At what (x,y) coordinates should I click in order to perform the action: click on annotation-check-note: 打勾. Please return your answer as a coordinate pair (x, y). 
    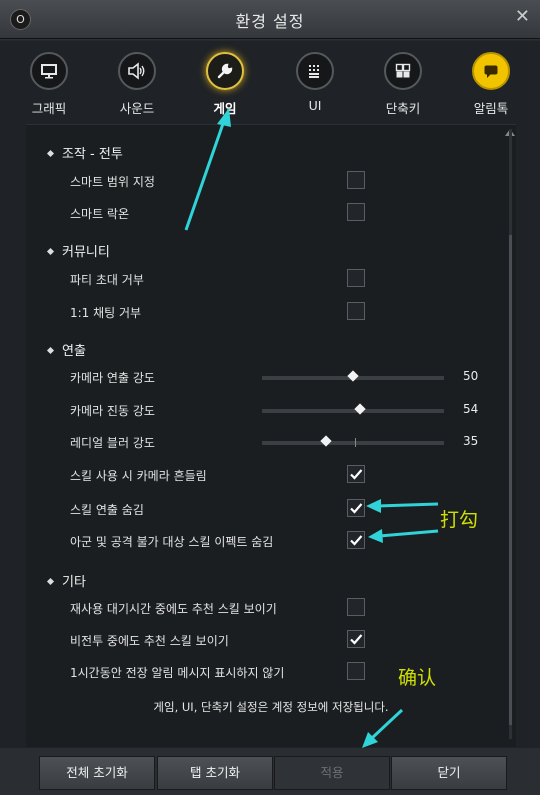
    Looking at the image, I should click on (459, 520).